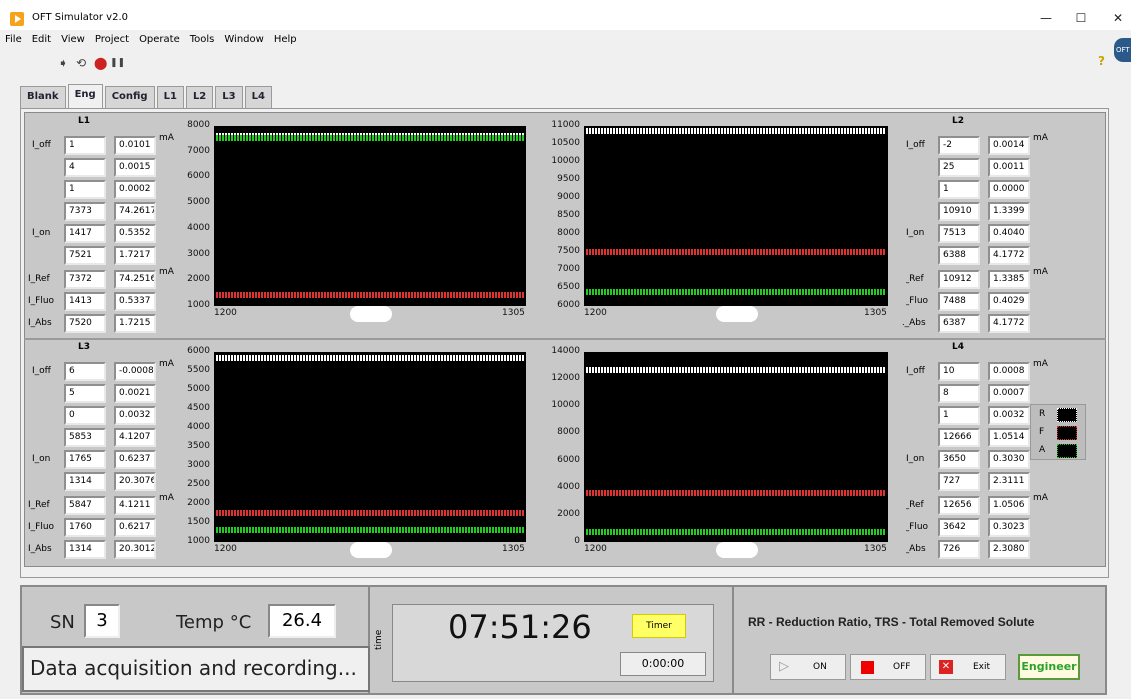 This screenshot has width=1131, height=699. I want to click on raw-count-on: 12666, so click(959, 437).